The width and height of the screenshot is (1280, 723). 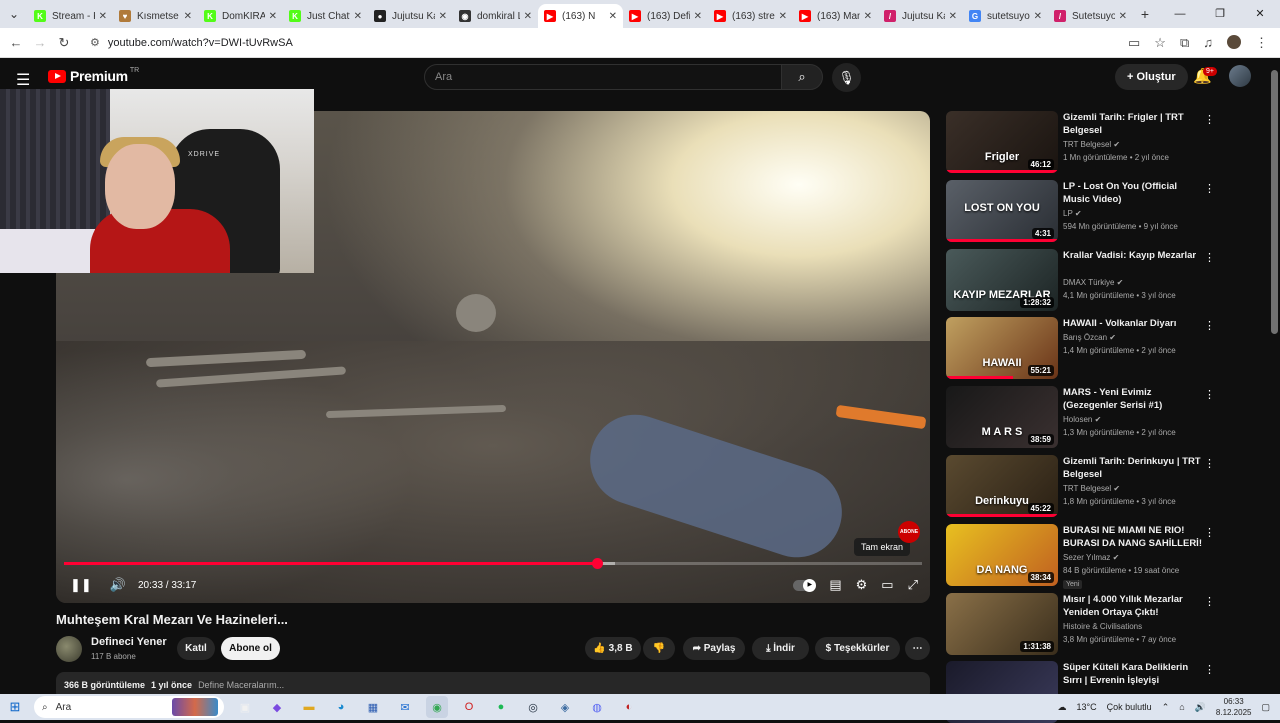 What do you see at coordinates (373, 707) in the screenshot?
I see `store-icon: ▦` at bounding box center [373, 707].